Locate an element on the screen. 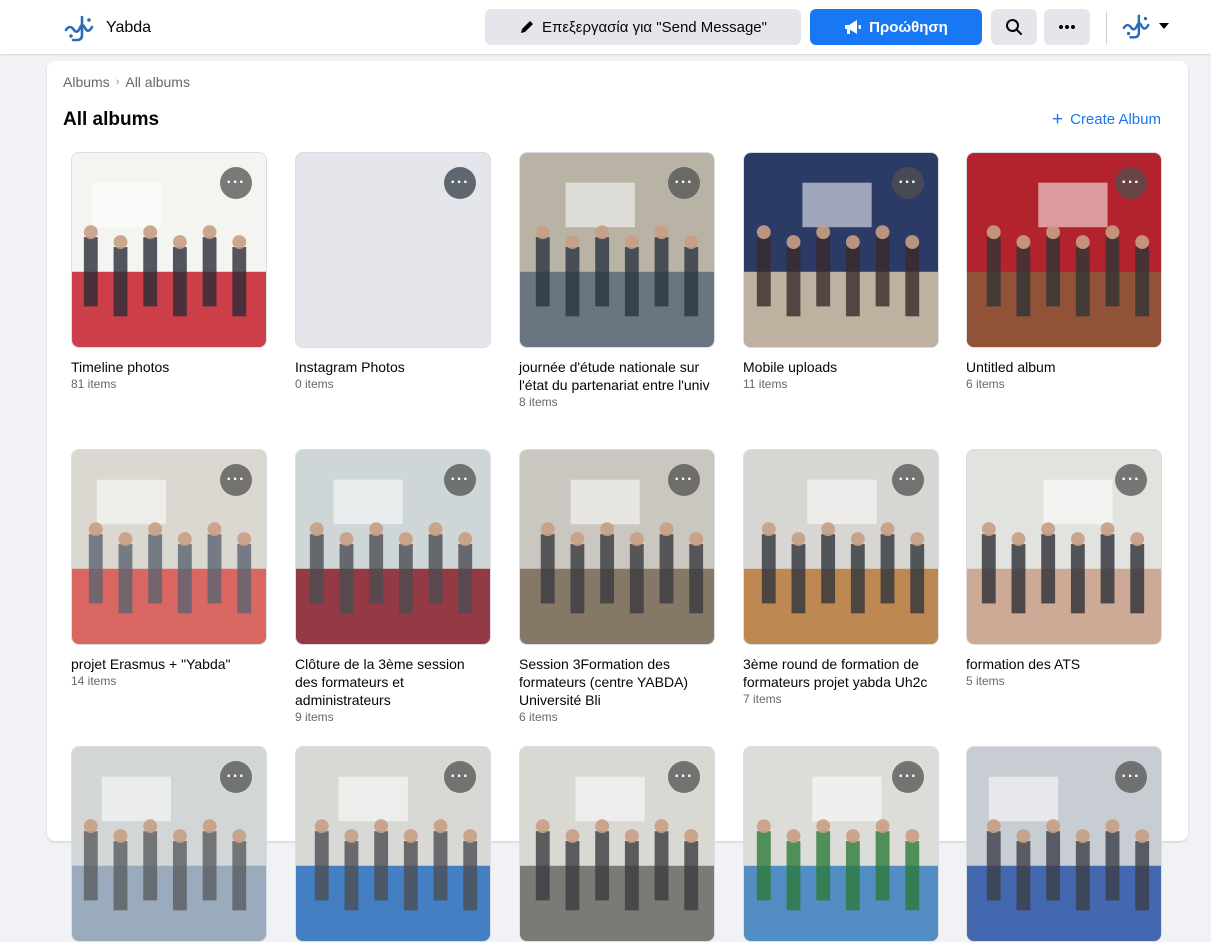 The image size is (1211, 942). album-title: Mobile uploads is located at coordinates (841, 367).